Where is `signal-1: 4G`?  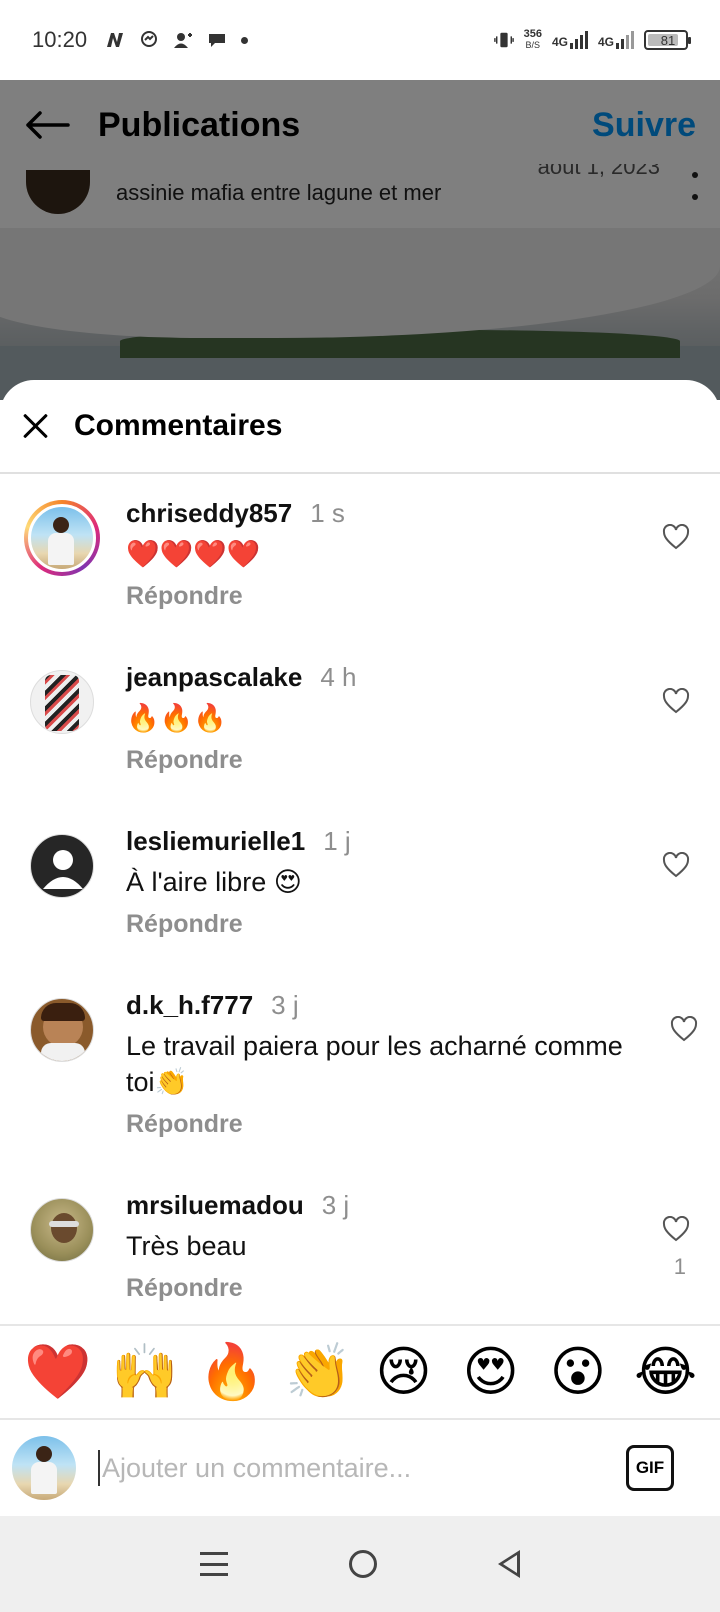 signal-1: 4G is located at coordinates (570, 40).